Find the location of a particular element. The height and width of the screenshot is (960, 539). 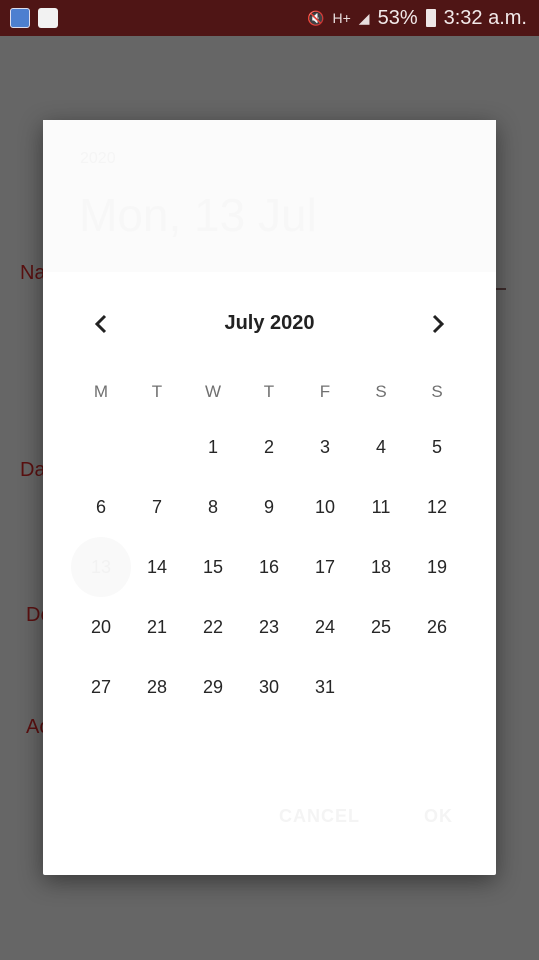

calendar-day-label: 23 is located at coordinates (269, 626).